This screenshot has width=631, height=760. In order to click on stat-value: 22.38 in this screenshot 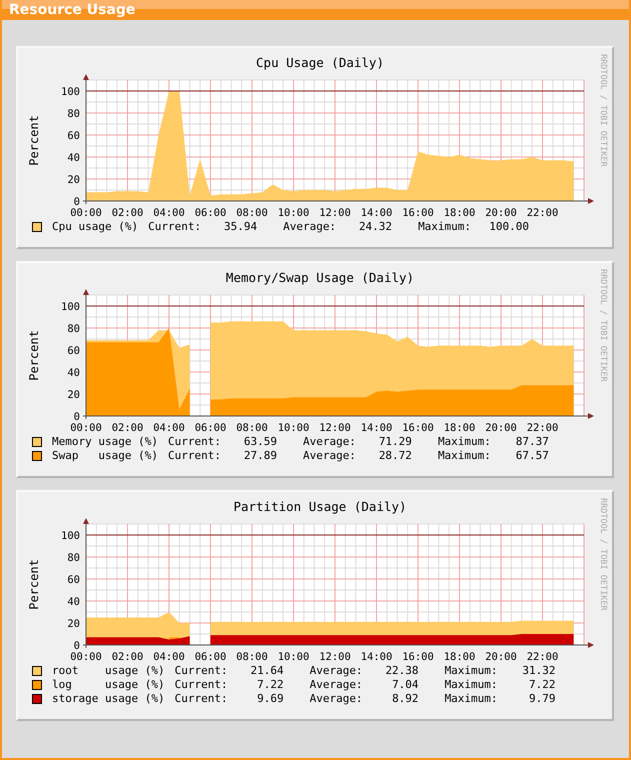, I will do `click(401, 670)`.